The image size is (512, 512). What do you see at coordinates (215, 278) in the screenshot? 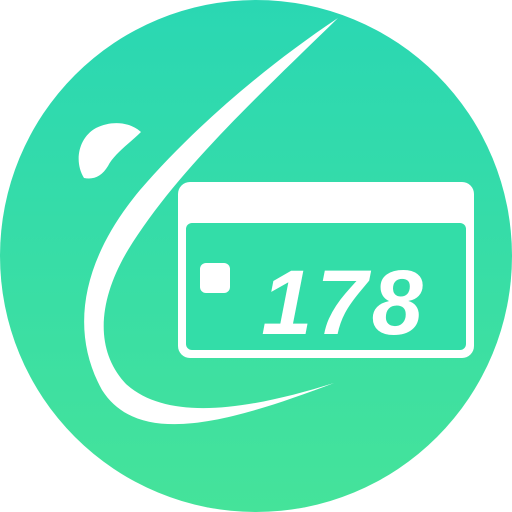
I see `card-chip-icon` at bounding box center [215, 278].